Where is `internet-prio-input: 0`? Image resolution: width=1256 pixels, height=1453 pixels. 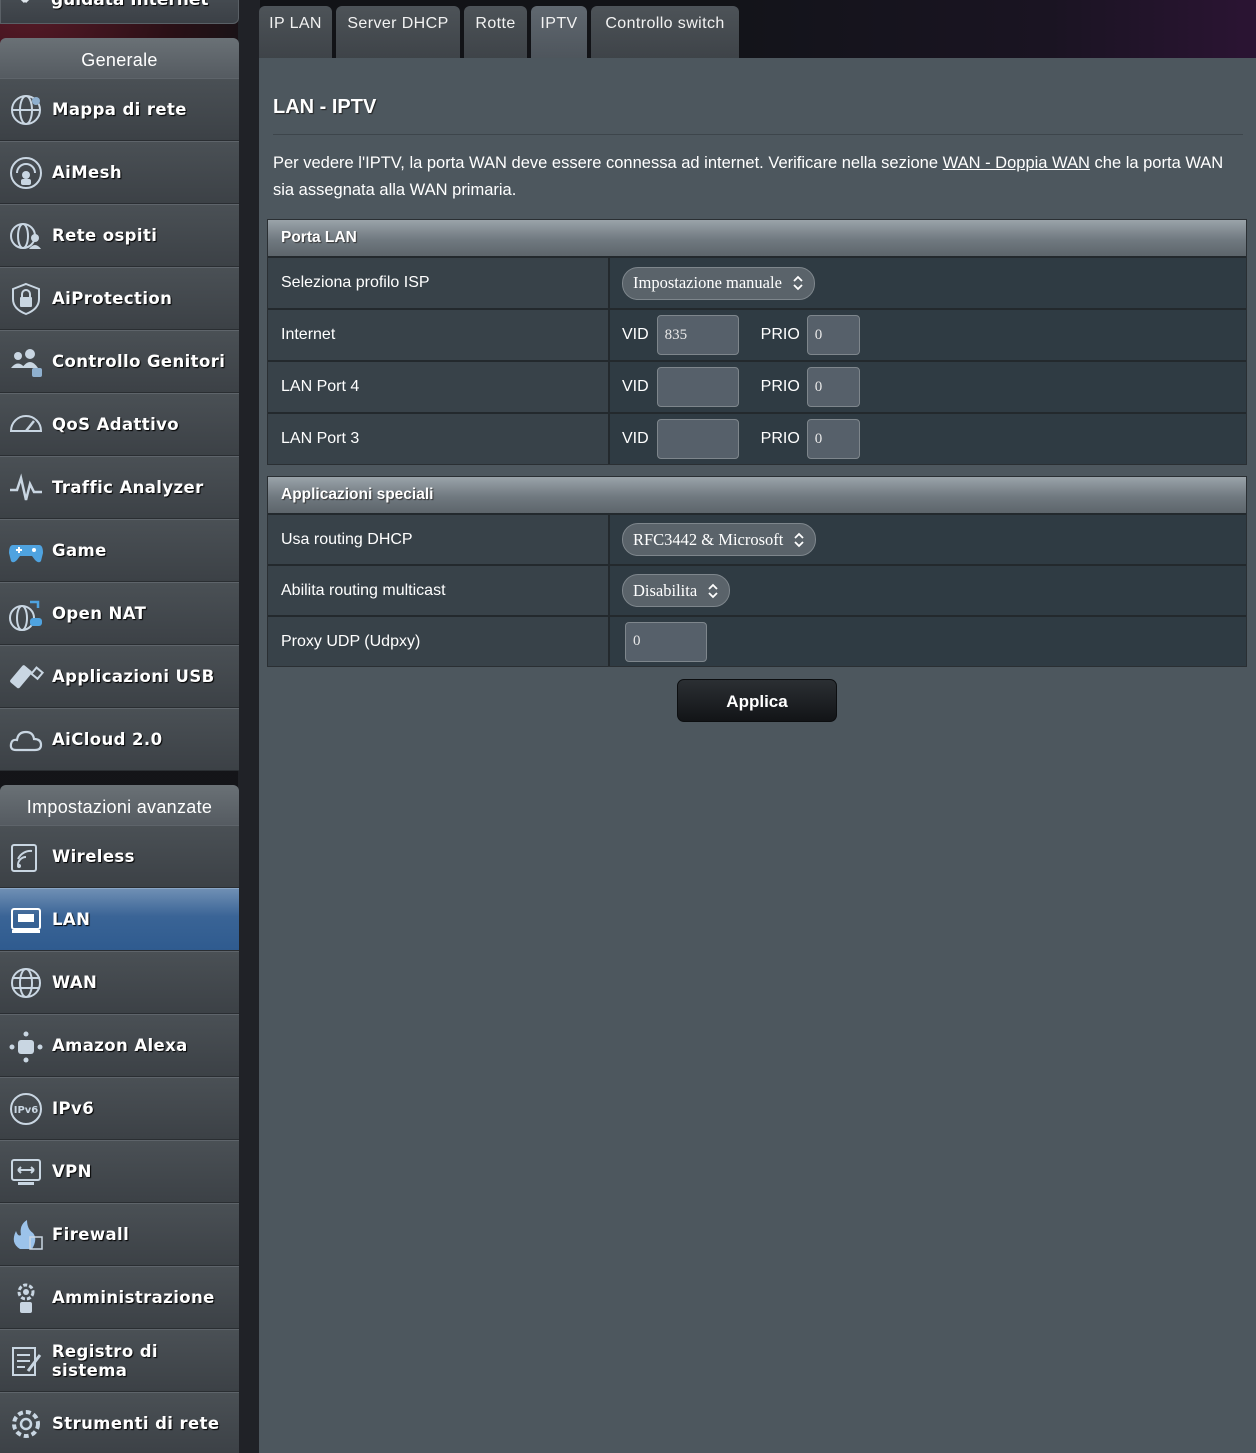 internet-prio-input: 0 is located at coordinates (833, 335).